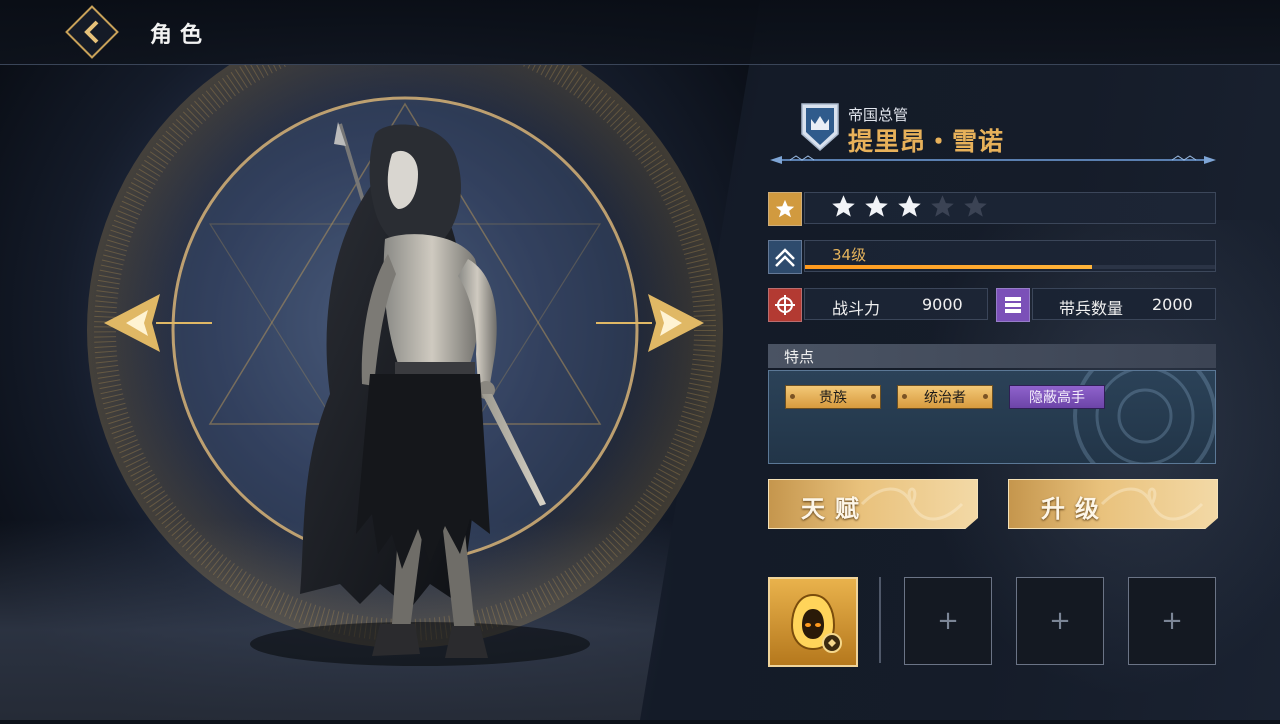  Describe the element at coordinates (992, 417) in the screenshot. I see `traits-panel: 贵族 统治者 隐蔽高手` at that location.